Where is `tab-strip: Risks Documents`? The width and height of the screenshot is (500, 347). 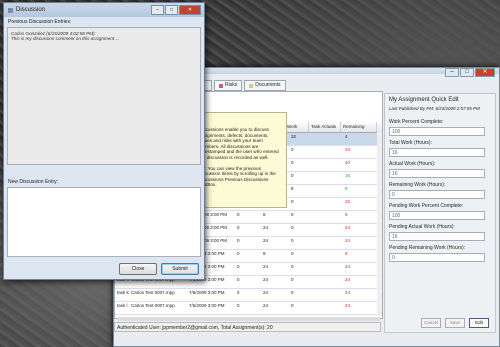 tab-strip: Risks Documents is located at coordinates (244, 85).